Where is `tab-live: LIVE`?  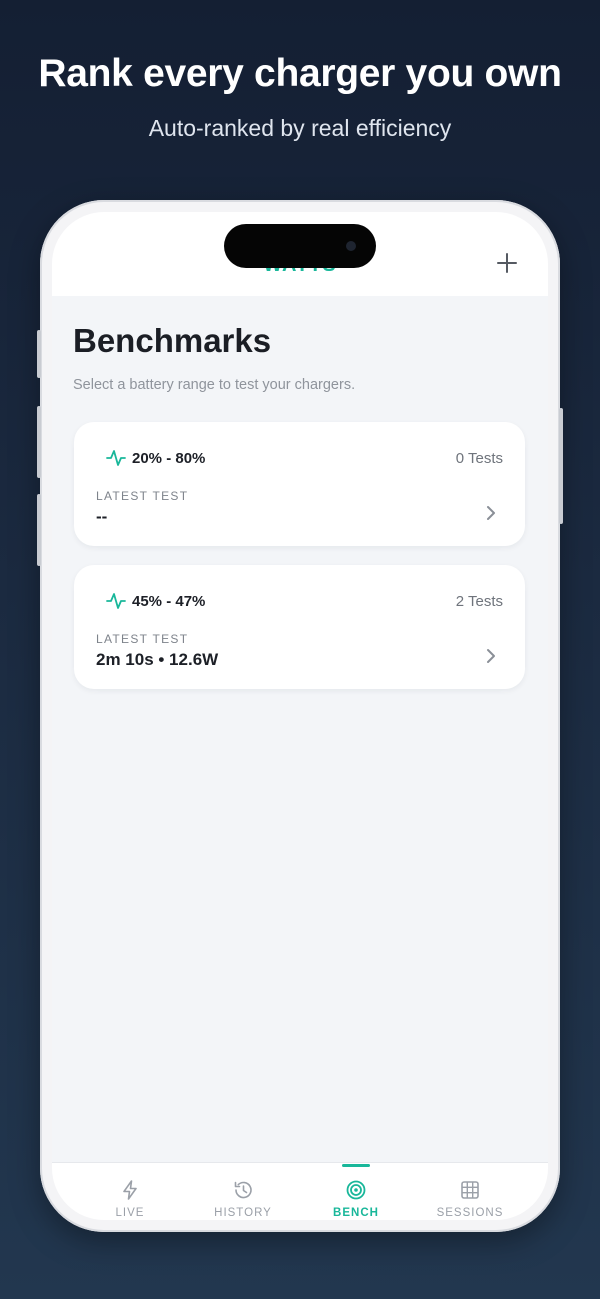
tab-live: LIVE is located at coordinates (130, 1191).